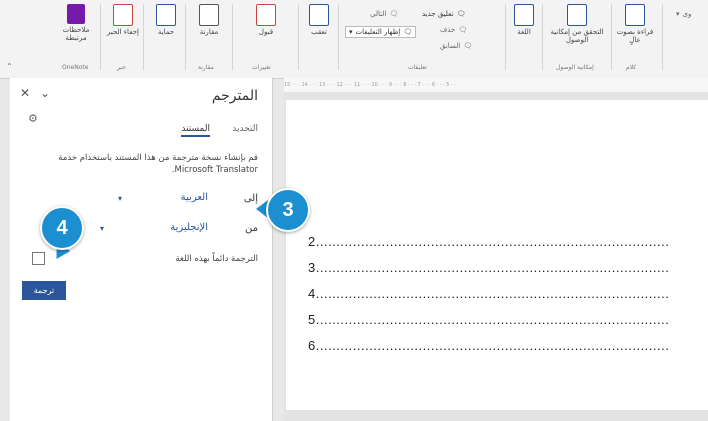 The image size is (708, 421). Describe the element at coordinates (123, 32) in the screenshot. I see `hide-ink-label: إخفاء الحبر` at that location.